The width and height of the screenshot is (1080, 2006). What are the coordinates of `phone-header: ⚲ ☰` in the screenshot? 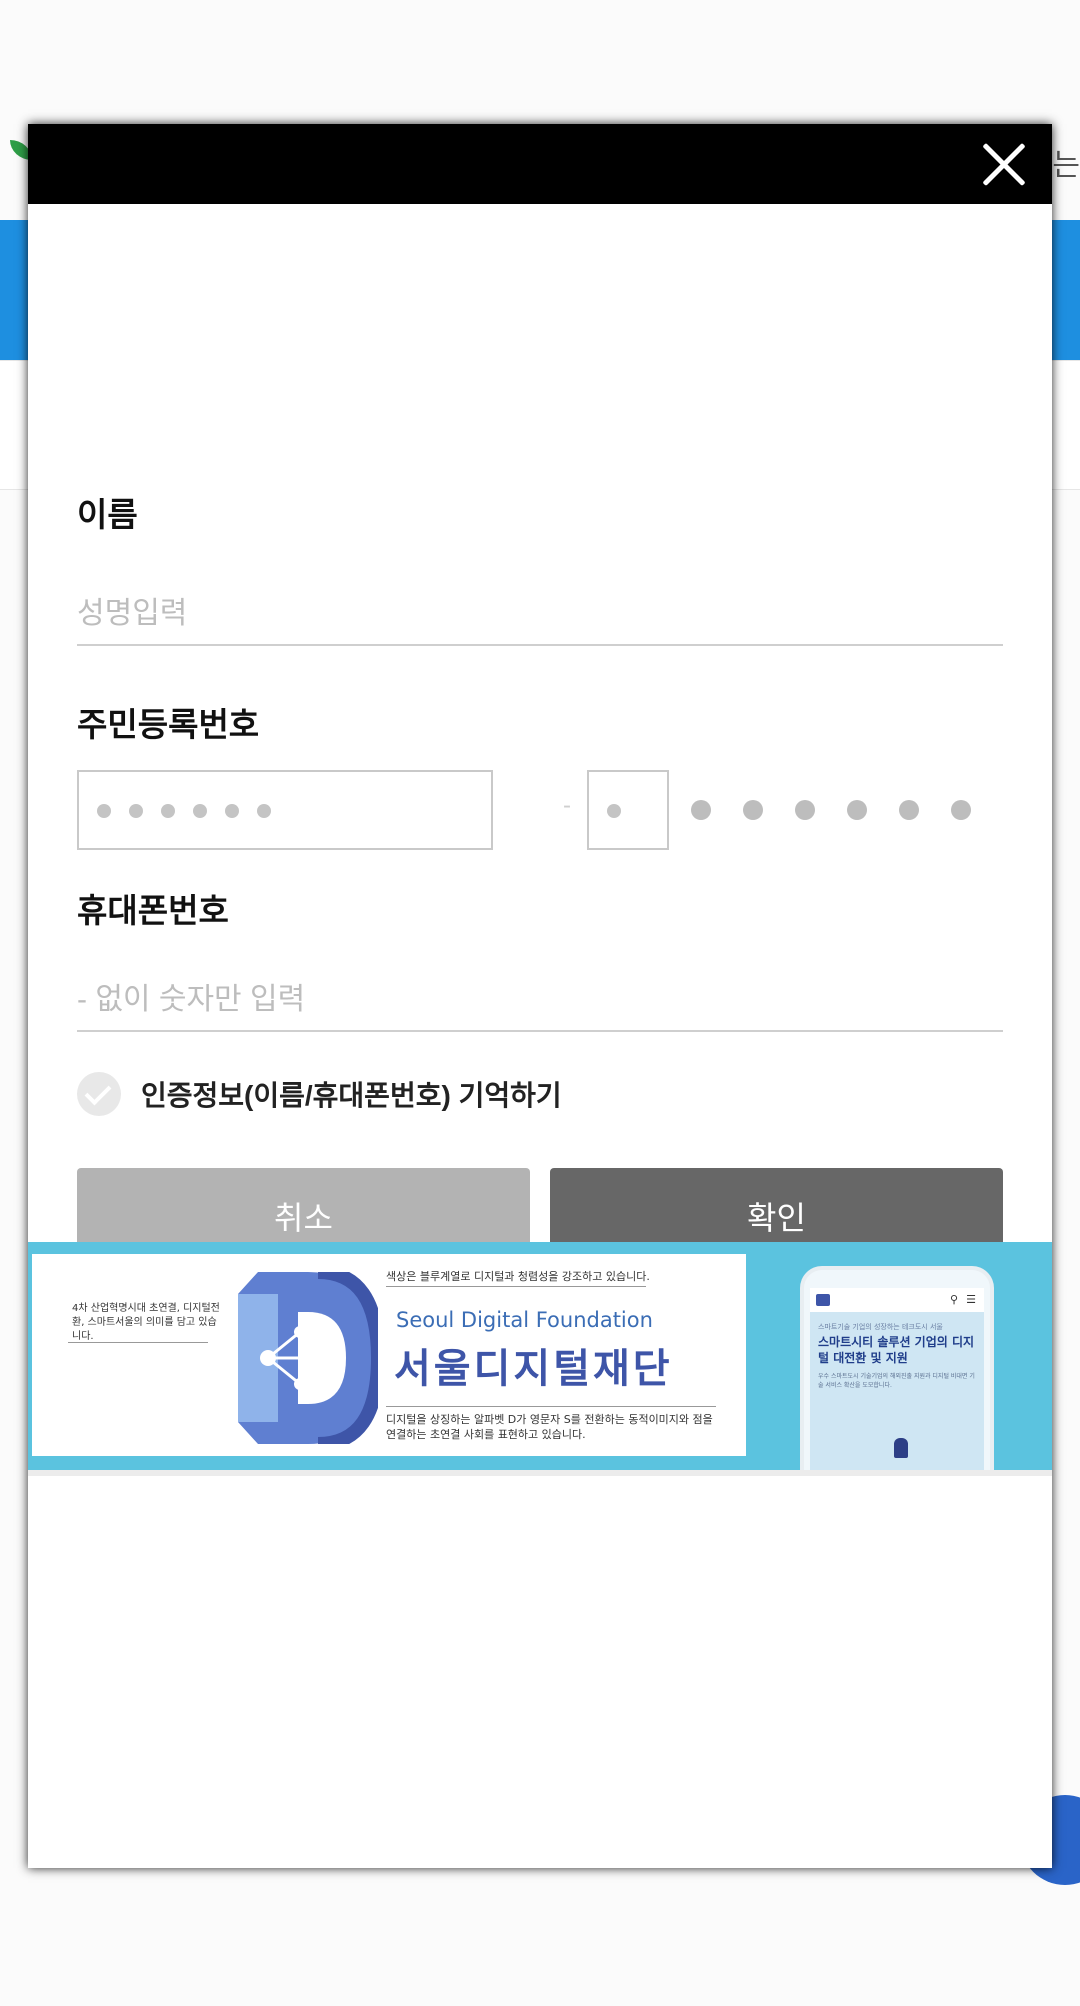 It's located at (897, 1300).